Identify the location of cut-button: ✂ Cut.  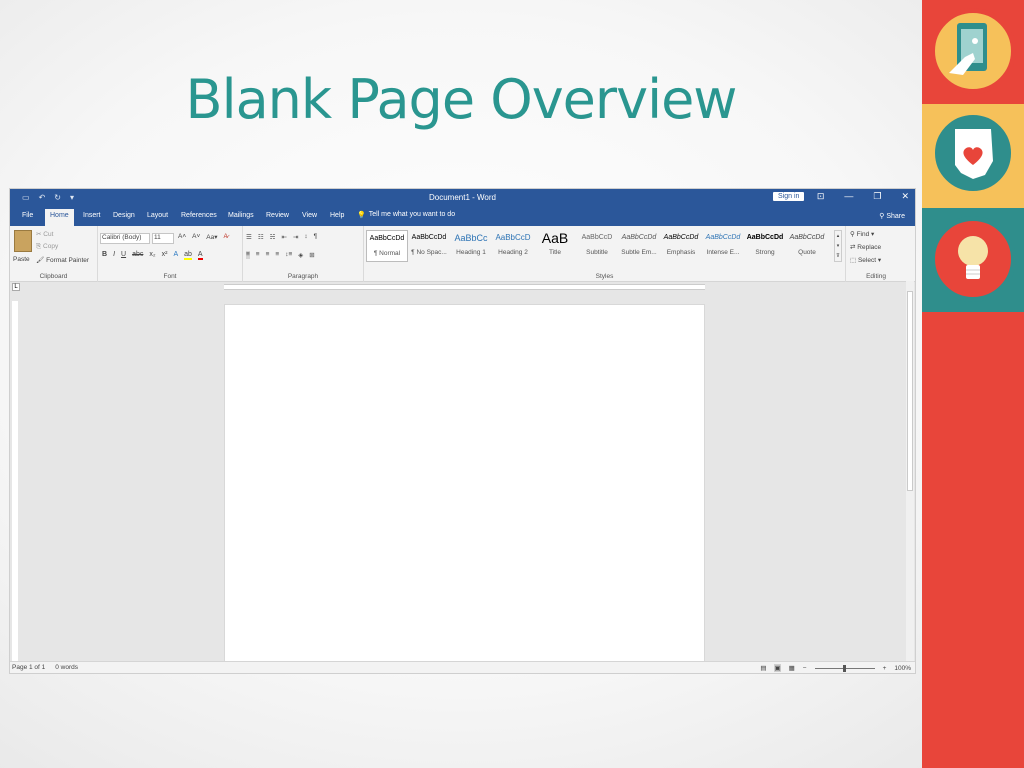
(44, 234).